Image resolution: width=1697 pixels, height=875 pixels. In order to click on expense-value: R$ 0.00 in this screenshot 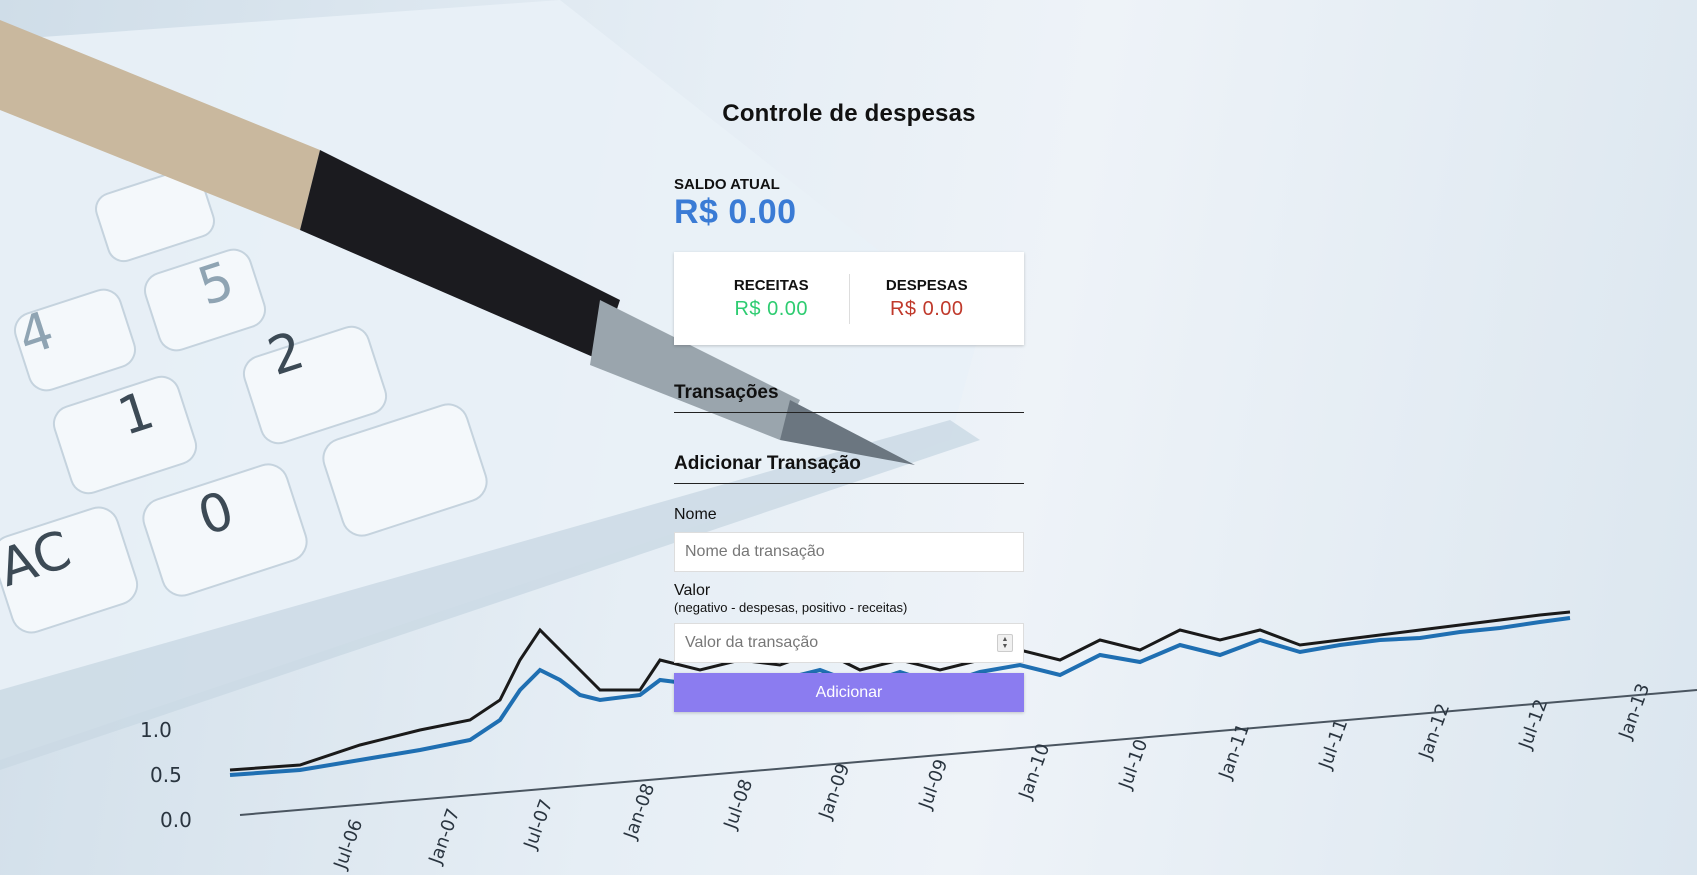, I will do `click(926, 308)`.